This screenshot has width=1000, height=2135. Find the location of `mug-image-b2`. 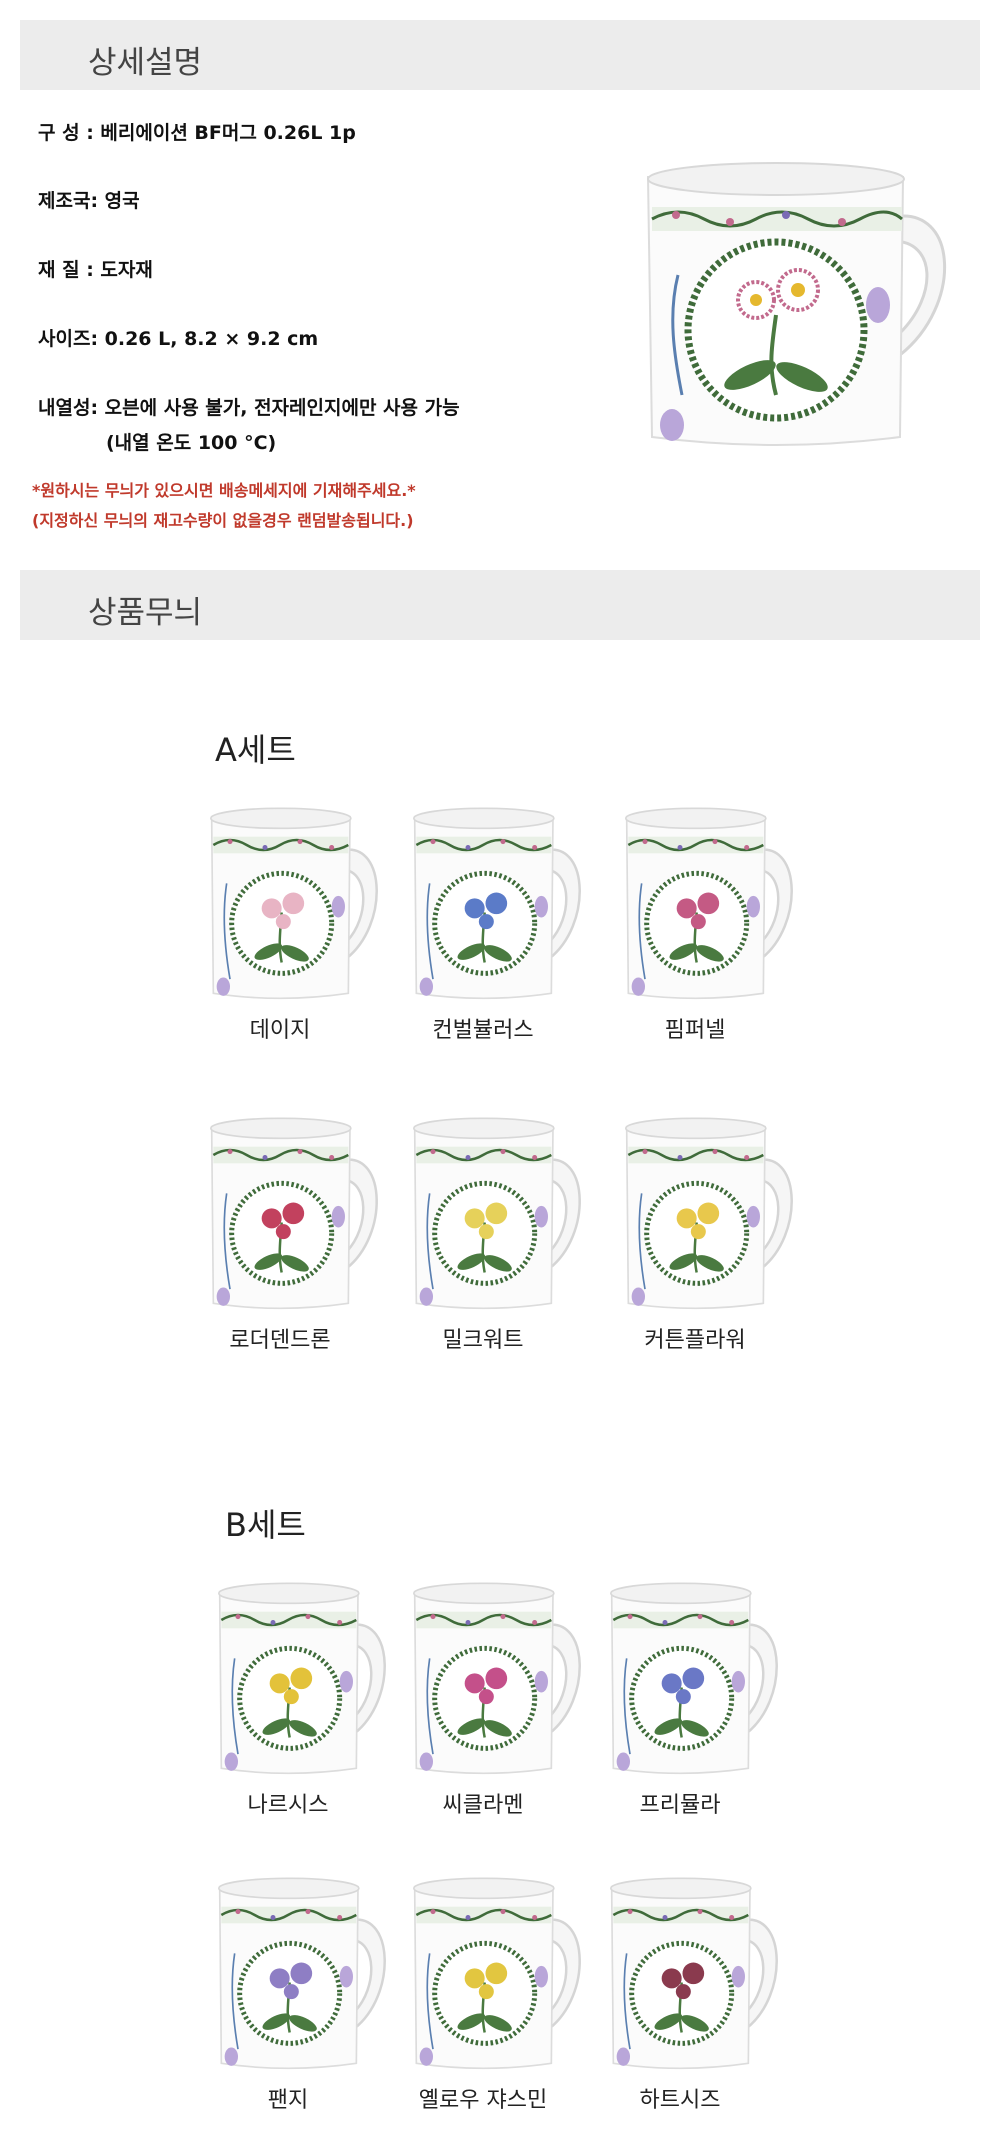

mug-image-b2 is located at coordinates (493, 1695).